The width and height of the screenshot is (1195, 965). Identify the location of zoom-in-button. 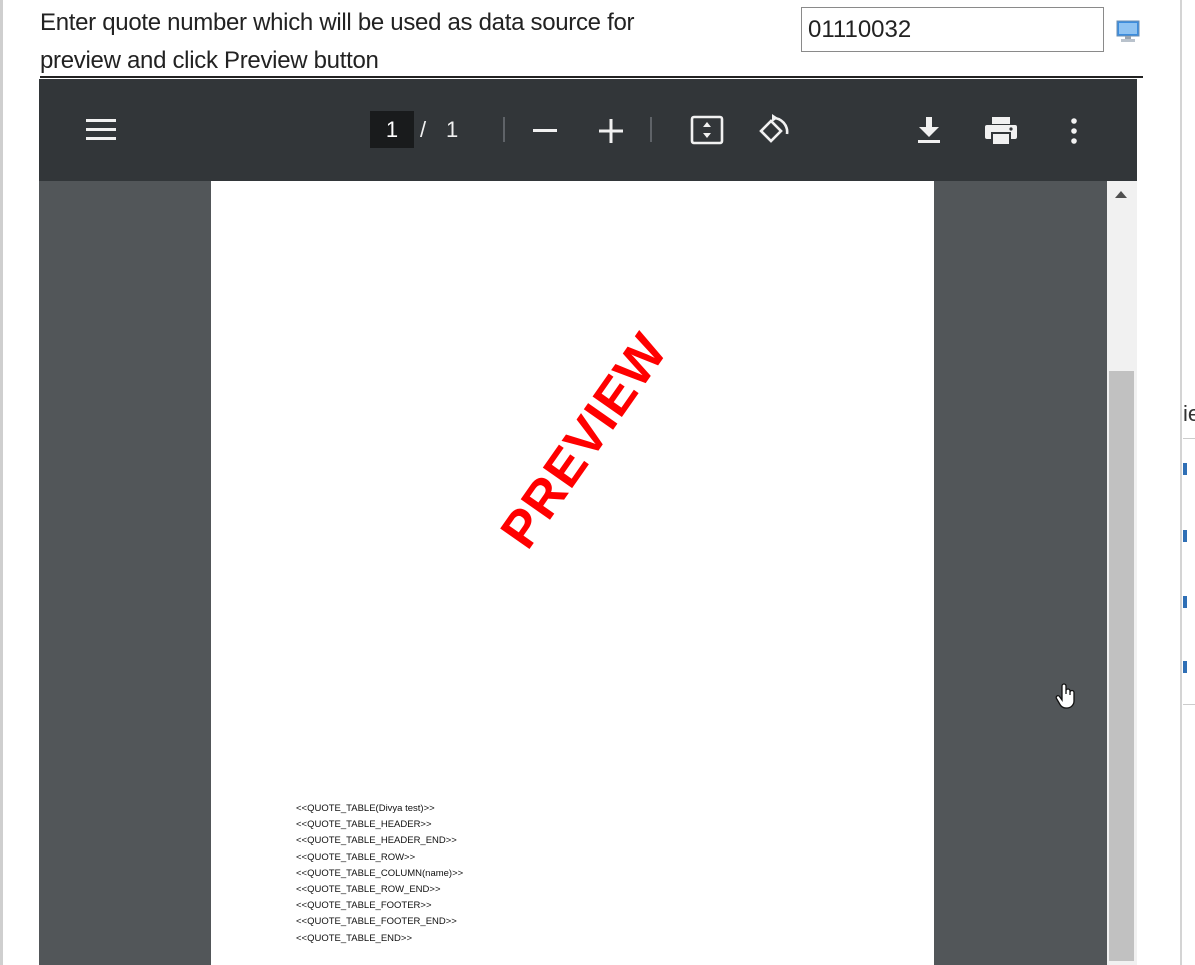
(611, 131).